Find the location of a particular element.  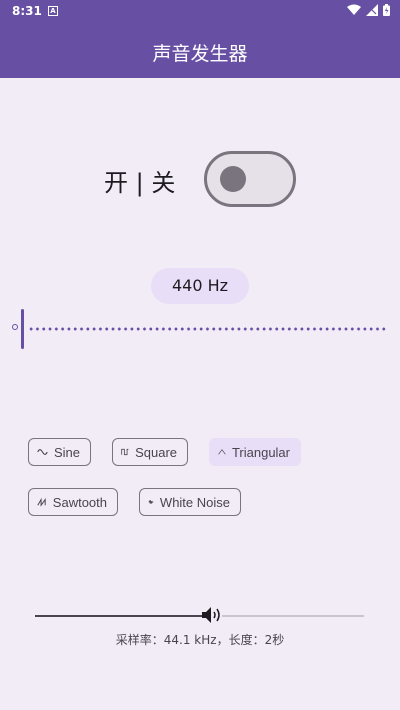

signal-icon is located at coordinates (372, 10).